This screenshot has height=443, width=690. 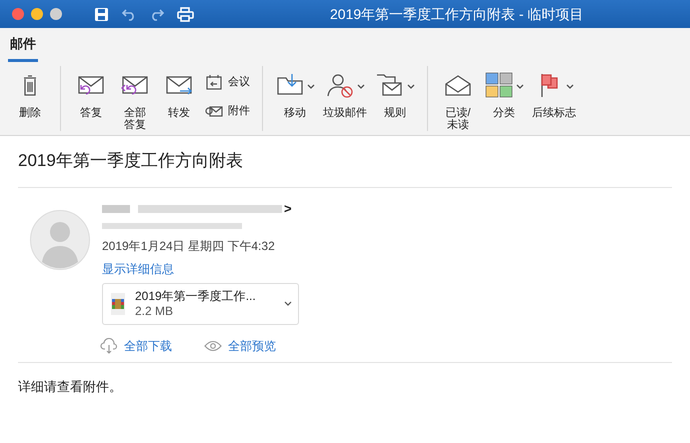 I want to click on ribbon-button: 全部 答复, so click(x=135, y=98).